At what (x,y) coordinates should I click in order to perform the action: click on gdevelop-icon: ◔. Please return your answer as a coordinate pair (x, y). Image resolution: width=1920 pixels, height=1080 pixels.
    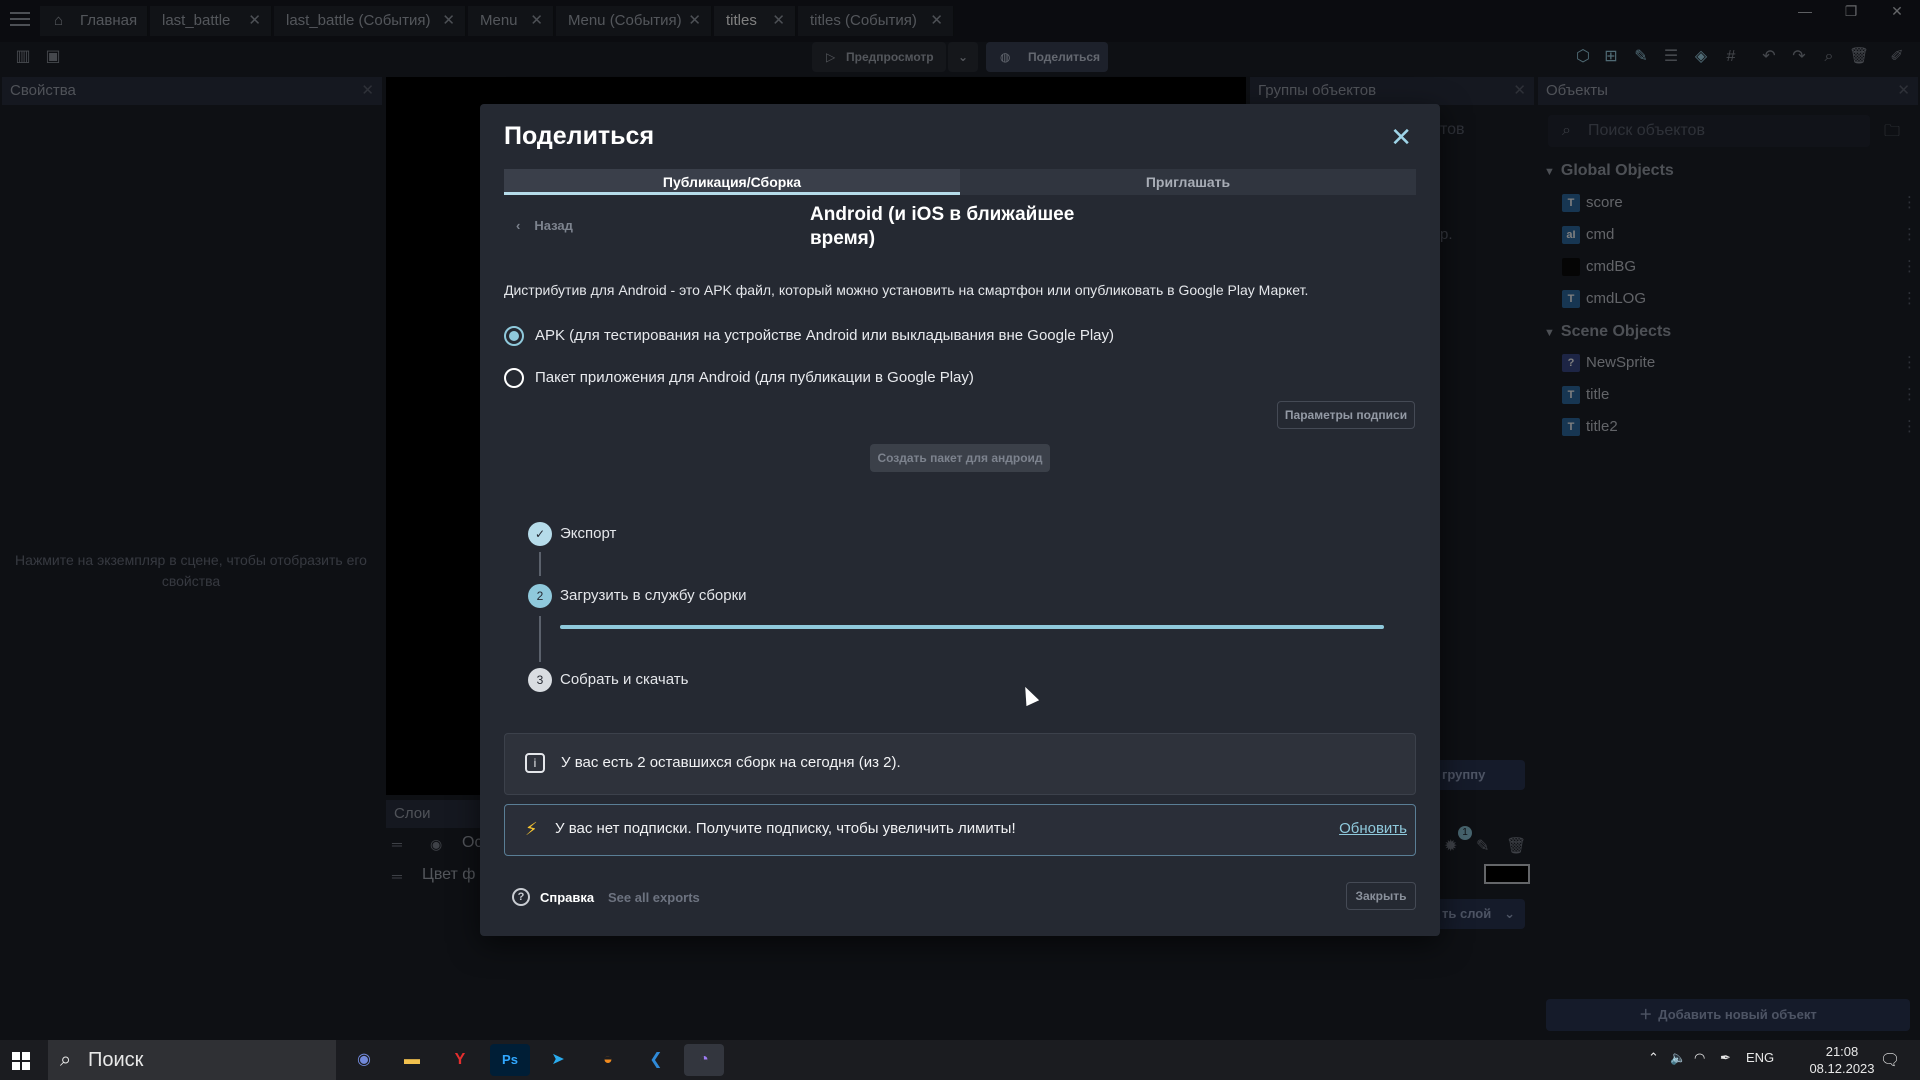
    Looking at the image, I should click on (704, 1060).